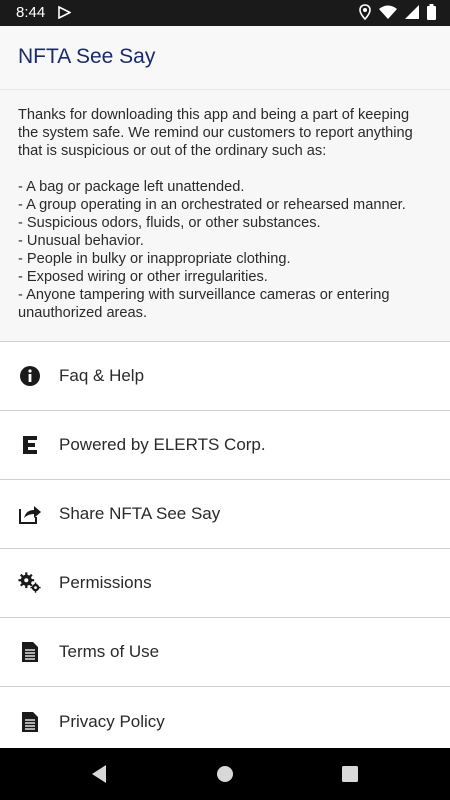 This screenshot has height=800, width=450. I want to click on navigation-bar, so click(225, 774).